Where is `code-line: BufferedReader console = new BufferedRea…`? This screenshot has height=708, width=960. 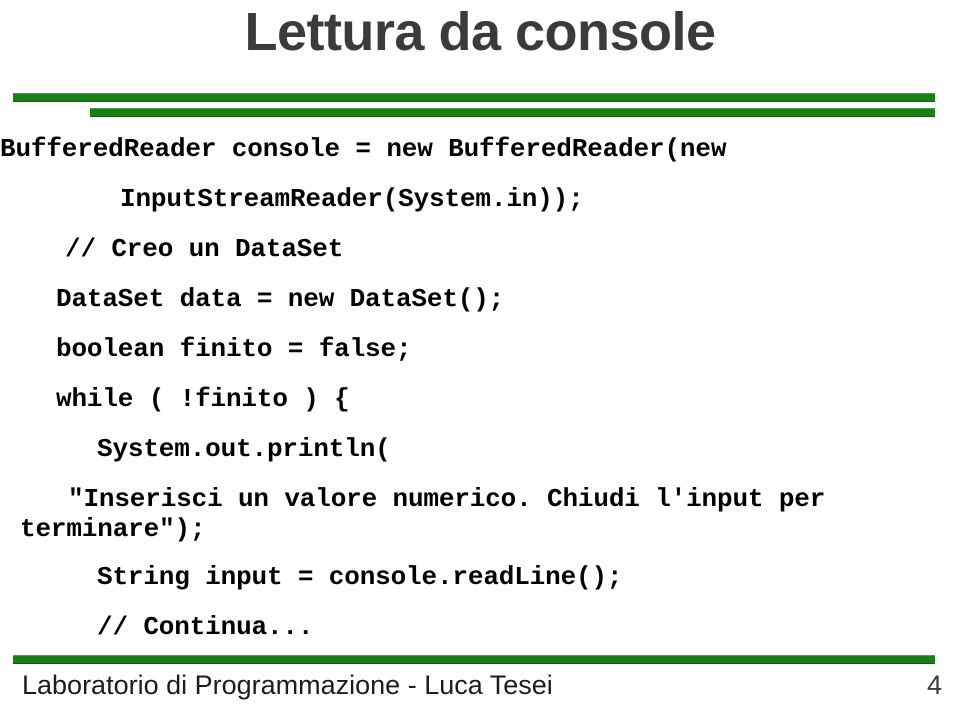 code-line: BufferedReader console = new BufferedRea… is located at coordinates (363, 149).